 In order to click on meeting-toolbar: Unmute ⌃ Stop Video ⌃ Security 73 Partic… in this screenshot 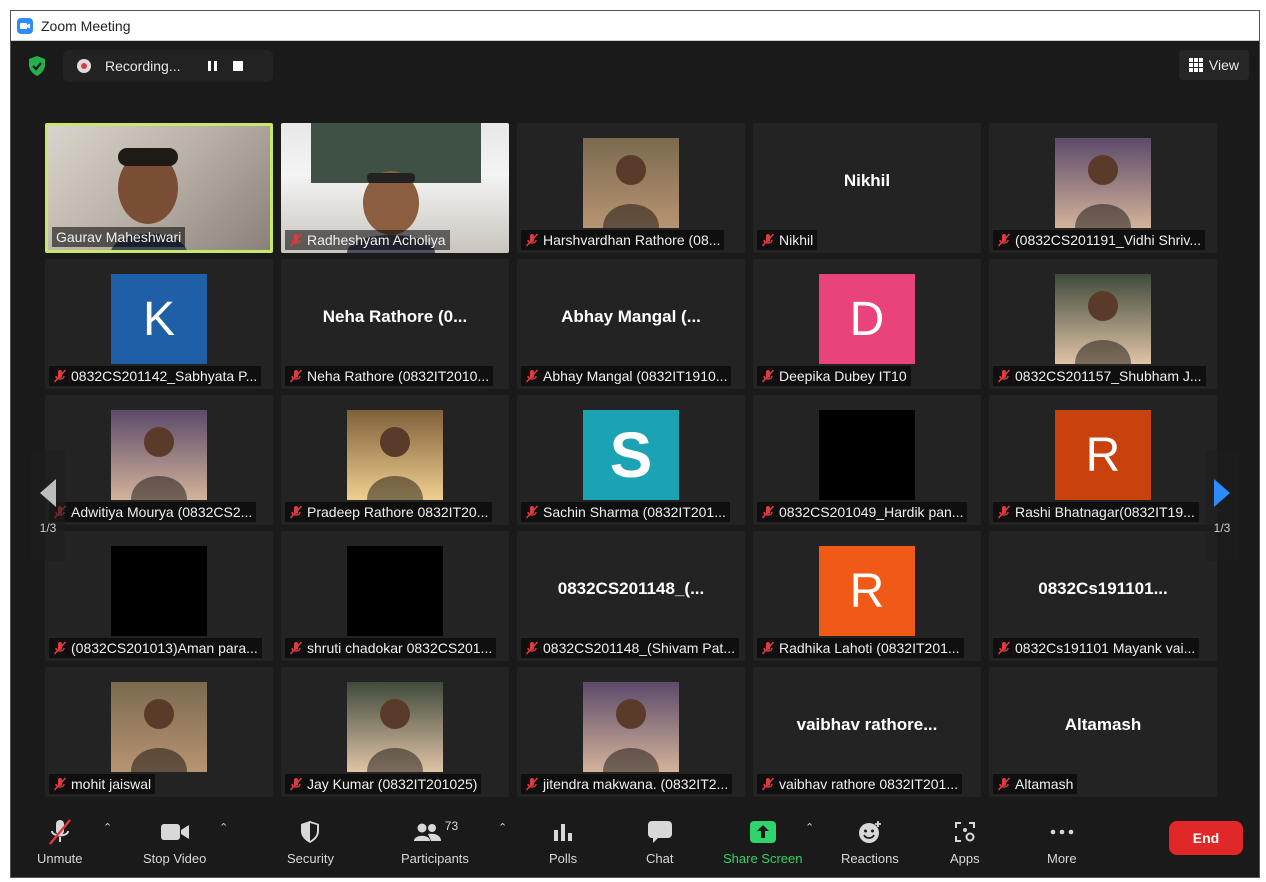, I will do `click(635, 843)`.